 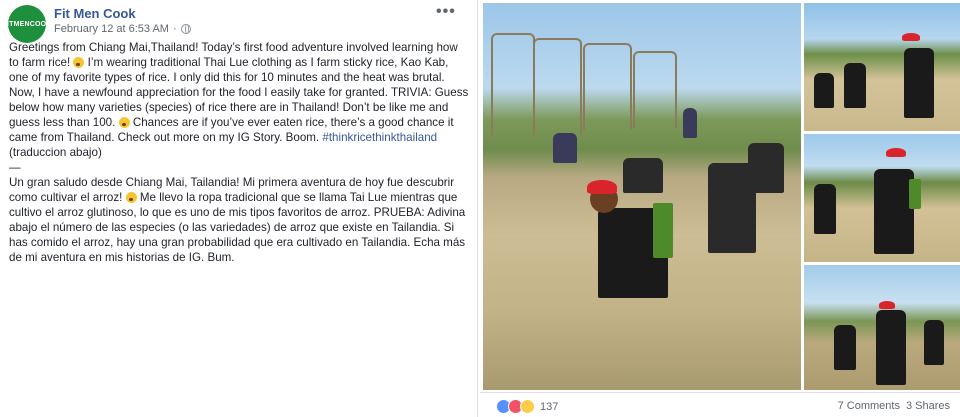 What do you see at coordinates (379, 137) in the screenshot?
I see `hashtag-link: #thinkricethinkthailand` at bounding box center [379, 137].